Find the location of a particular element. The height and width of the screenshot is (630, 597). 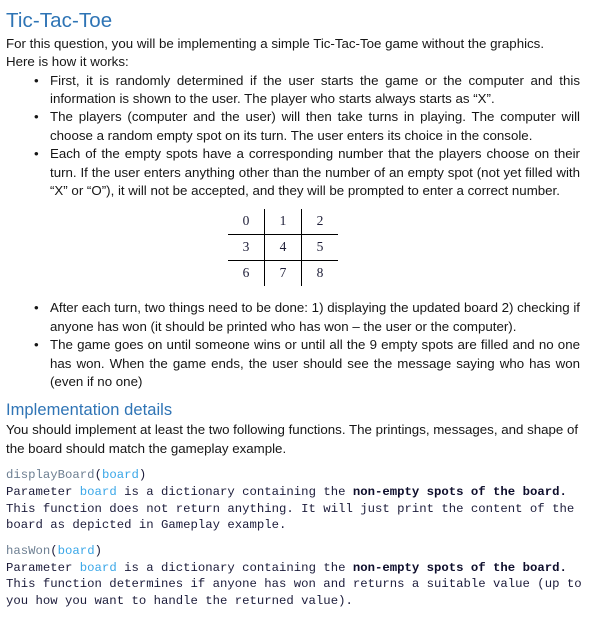

tic-tac-toe-board: 0 1 2 3 4 5 6 7 8 is located at coordinates (283, 248).